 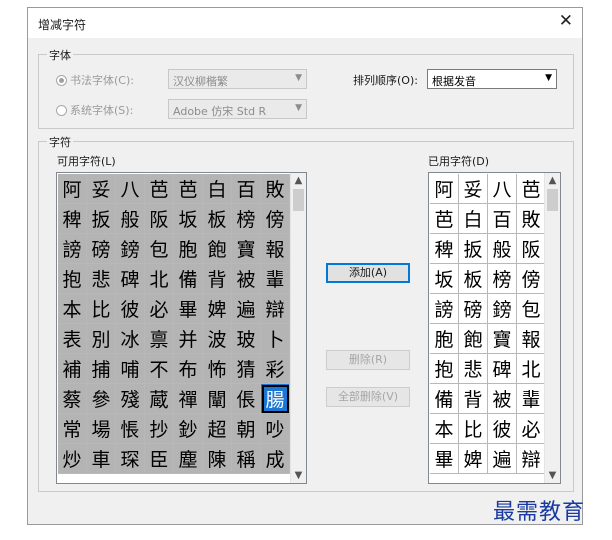 What do you see at coordinates (531, 429) in the screenshot?
I see `char-cell: 必` at bounding box center [531, 429].